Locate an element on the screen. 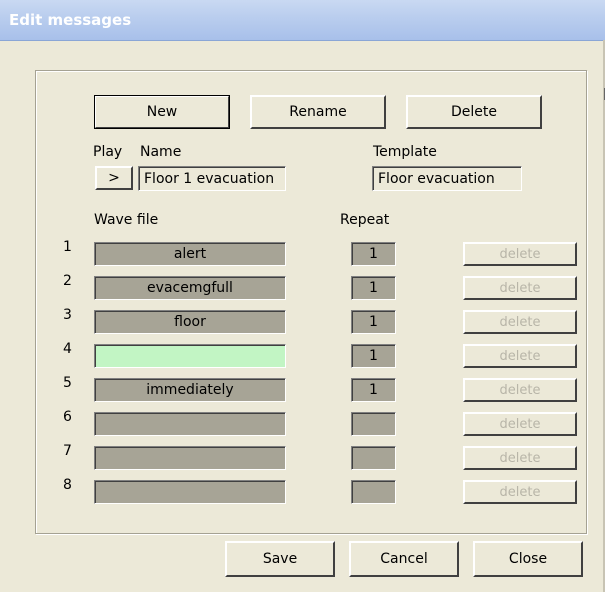 Image resolution: width=605 pixels, height=592 pixels. cancel-button: Cancel is located at coordinates (404, 559).